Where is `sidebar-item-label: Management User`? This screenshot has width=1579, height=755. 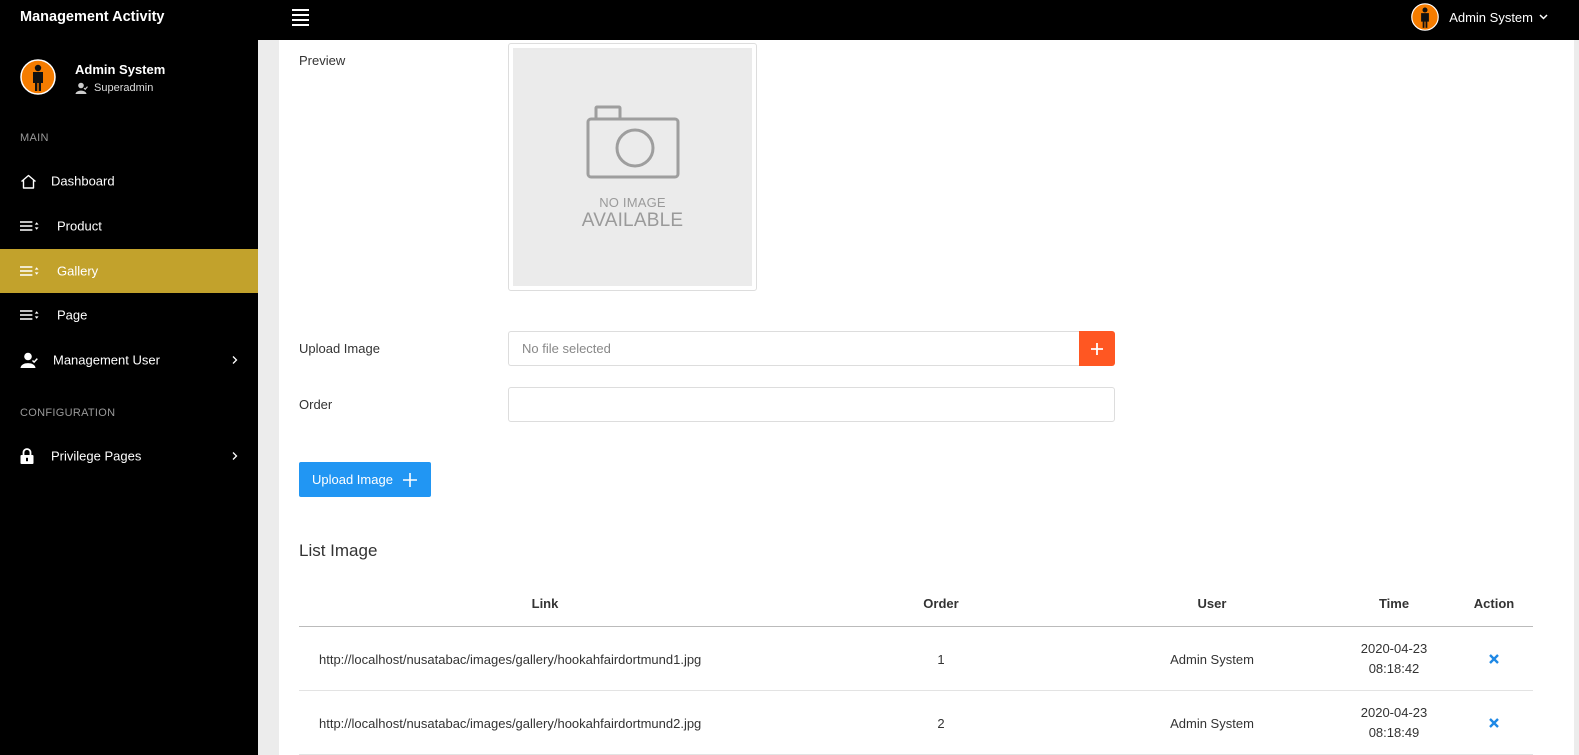
sidebar-item-label: Management User is located at coordinates (106, 360).